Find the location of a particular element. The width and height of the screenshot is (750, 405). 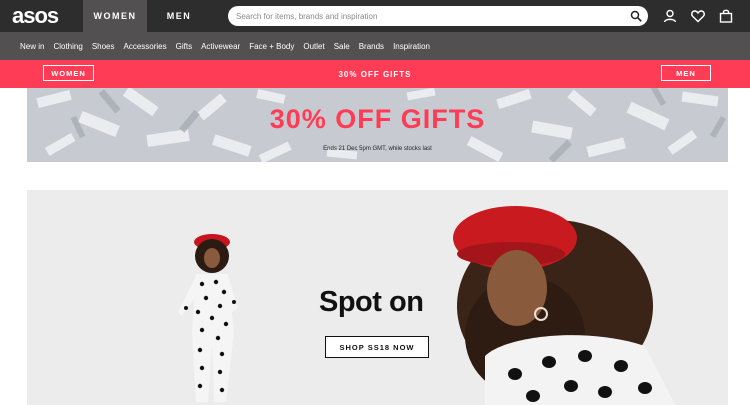

search-input is located at coordinates (426, 16).